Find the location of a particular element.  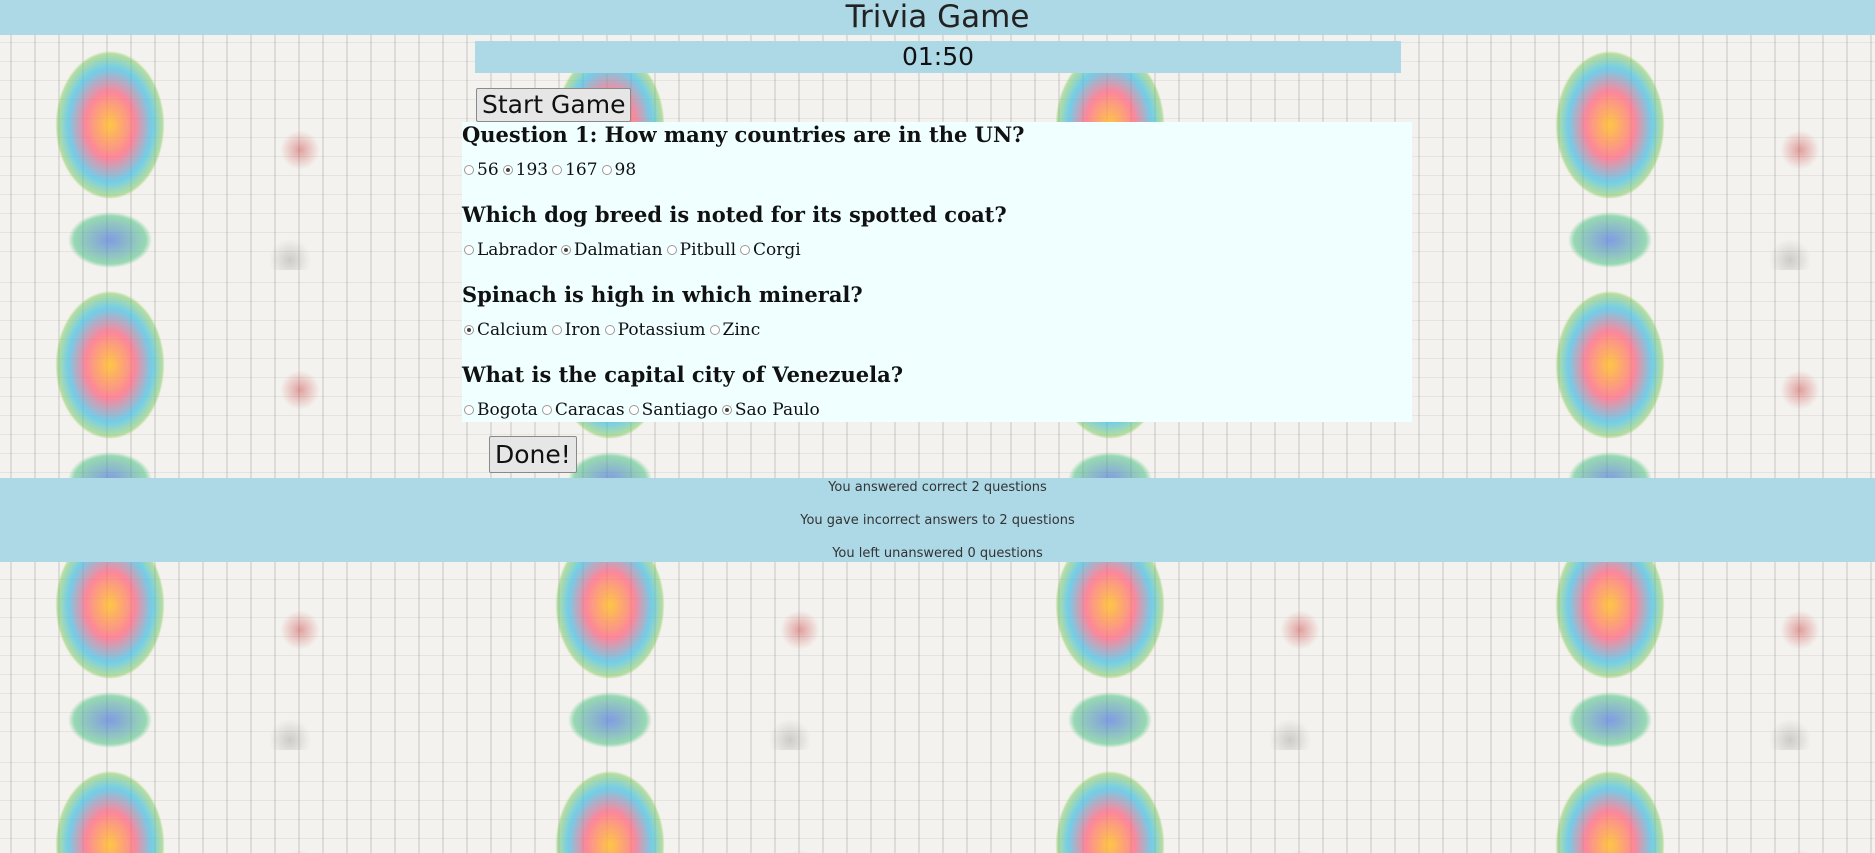

radio-option-dalmatian is located at coordinates (565, 250).